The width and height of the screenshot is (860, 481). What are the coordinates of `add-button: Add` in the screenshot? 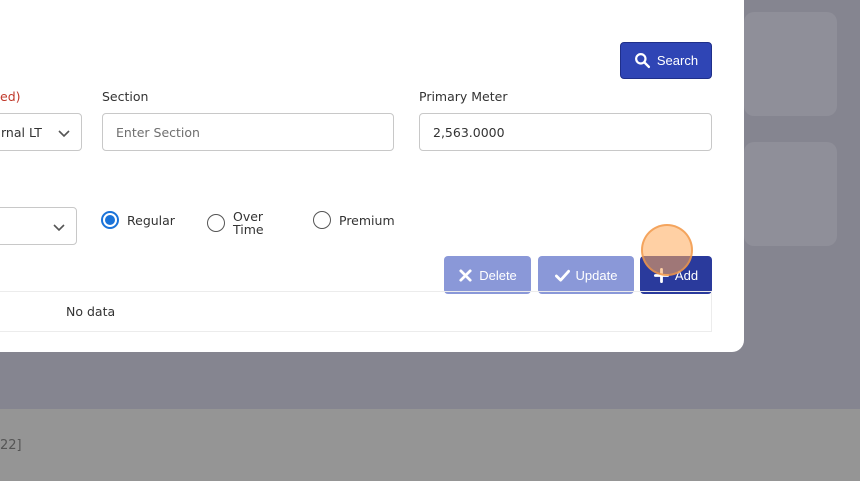 It's located at (676, 275).